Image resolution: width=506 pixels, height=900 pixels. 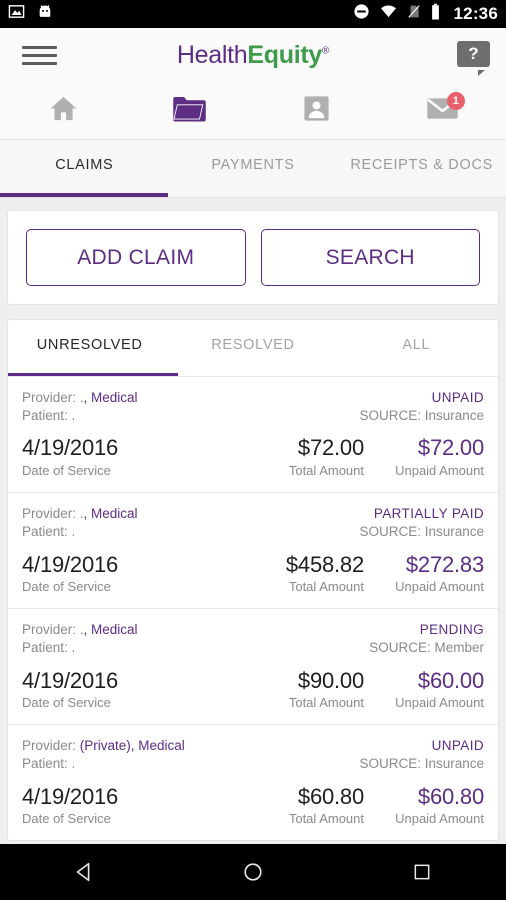 I want to click on claim-total-column: $72.00 Total Amount, so click(x=298, y=457).